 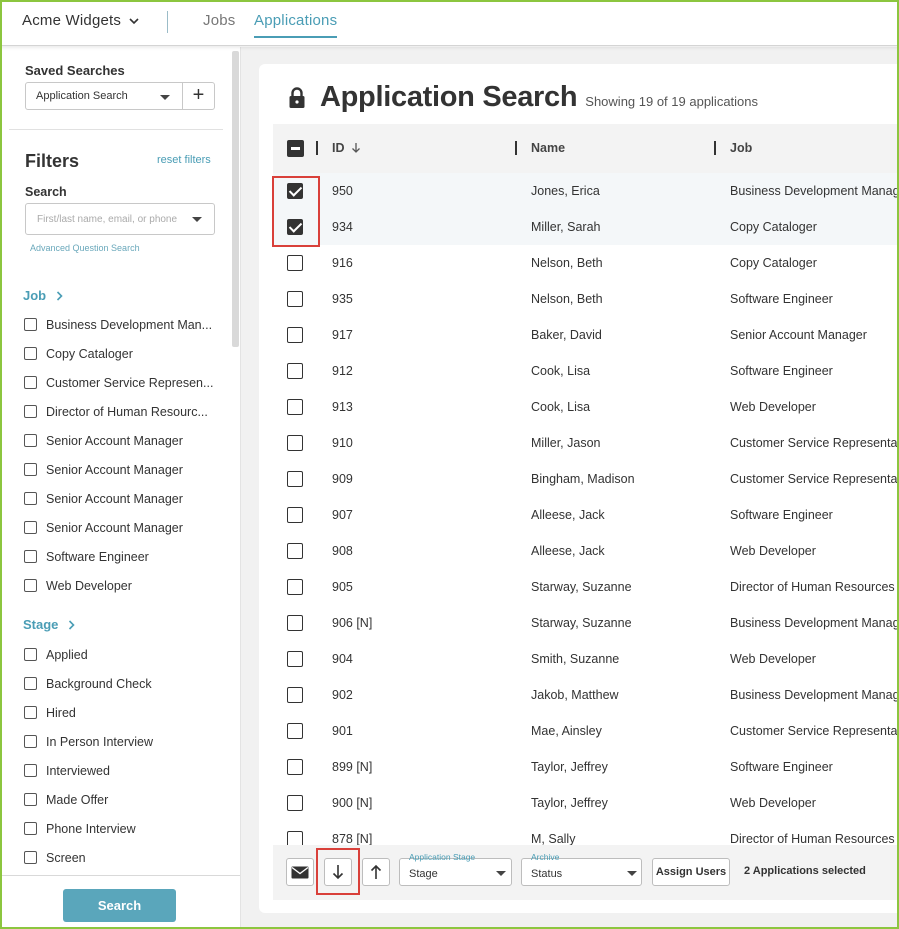 I want to click on table-row: 935 Nelson, Beth Software Engineer, so click(x=586, y=299).